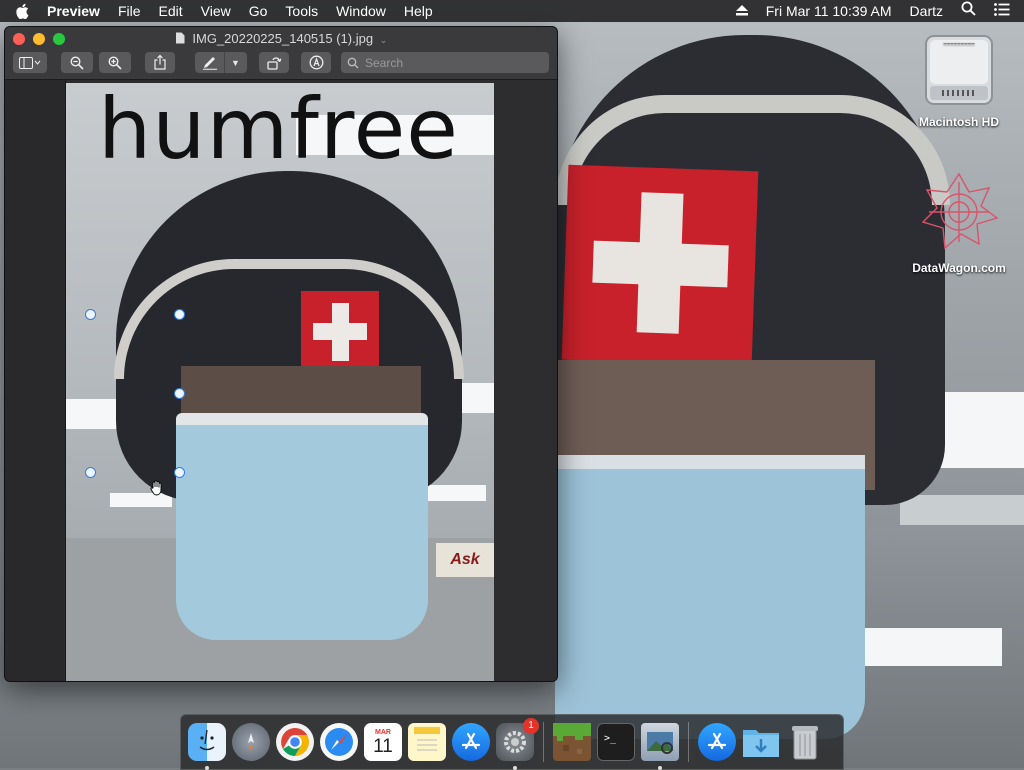 This screenshot has width=1024, height=770. Describe the element at coordinates (465, 560) in the screenshot. I see `ask-poster: Ask` at that location.